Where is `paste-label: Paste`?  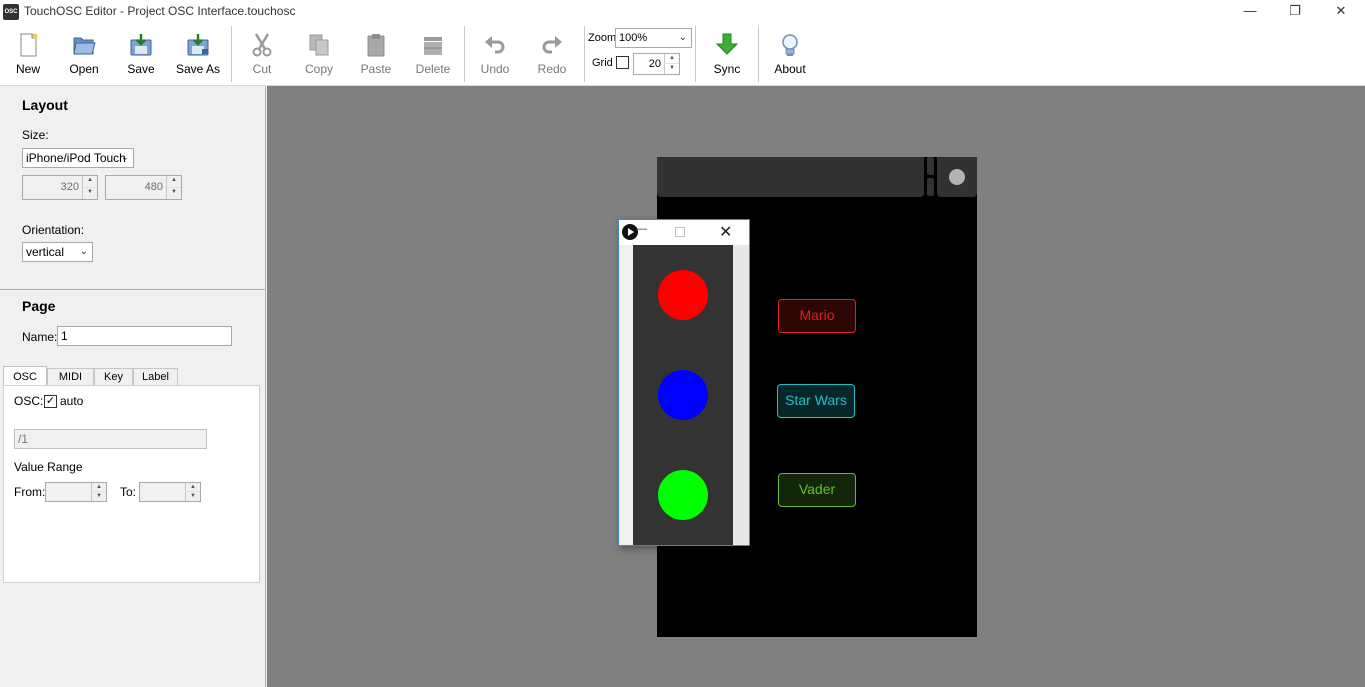 paste-label: Paste is located at coordinates (376, 69).